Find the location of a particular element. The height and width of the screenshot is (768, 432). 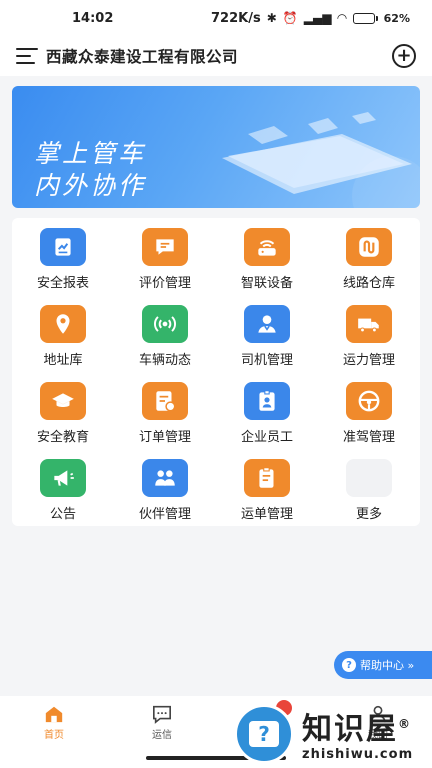

banner-line2: 内外协作 is located at coordinates (90, 185).